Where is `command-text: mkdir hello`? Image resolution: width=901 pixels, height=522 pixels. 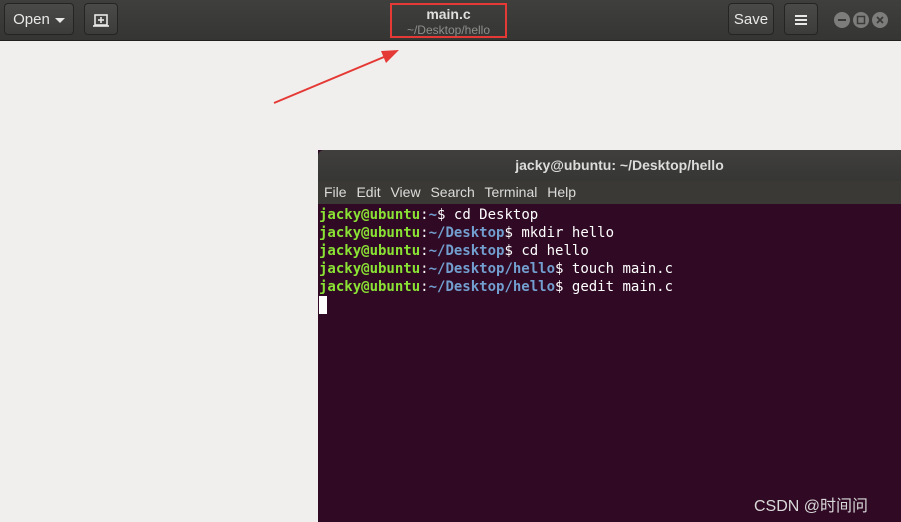
command-text: mkdir hello is located at coordinates (563, 233).